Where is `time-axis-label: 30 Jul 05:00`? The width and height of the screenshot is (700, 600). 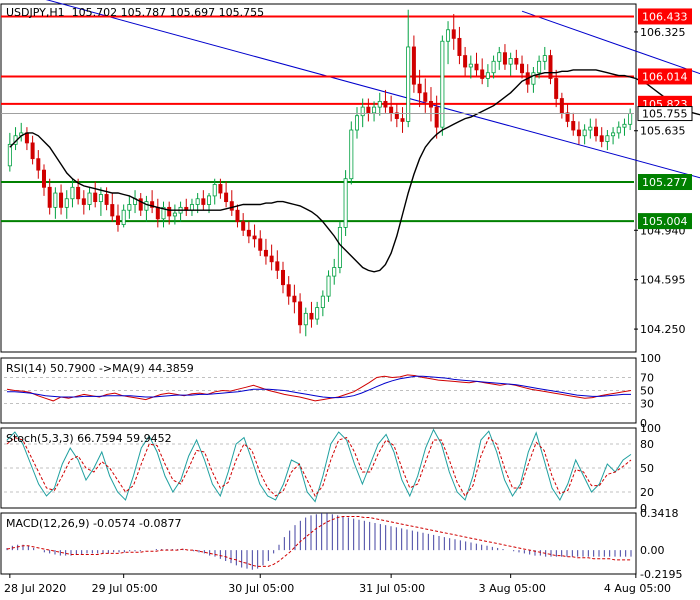 time-axis-label: 30 Jul 05:00 is located at coordinates (261, 588).